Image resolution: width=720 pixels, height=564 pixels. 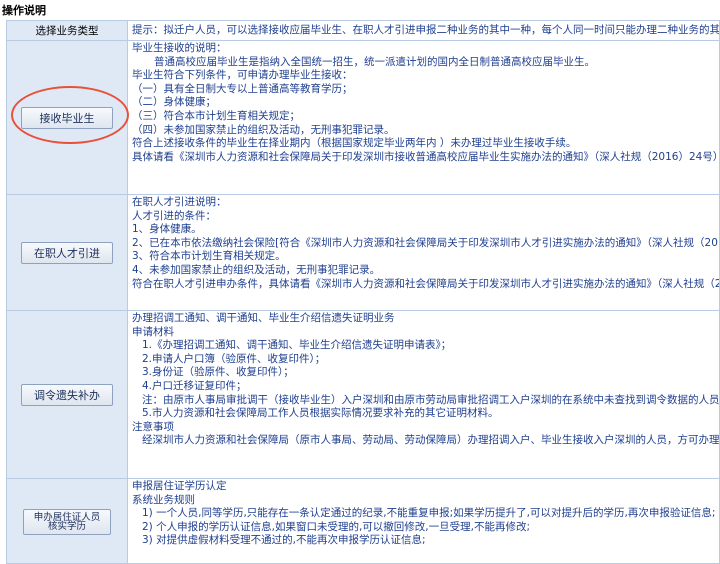 What do you see at coordinates (153, 331) in the screenshot?
I see `text-line: 申请材料` at bounding box center [153, 331].